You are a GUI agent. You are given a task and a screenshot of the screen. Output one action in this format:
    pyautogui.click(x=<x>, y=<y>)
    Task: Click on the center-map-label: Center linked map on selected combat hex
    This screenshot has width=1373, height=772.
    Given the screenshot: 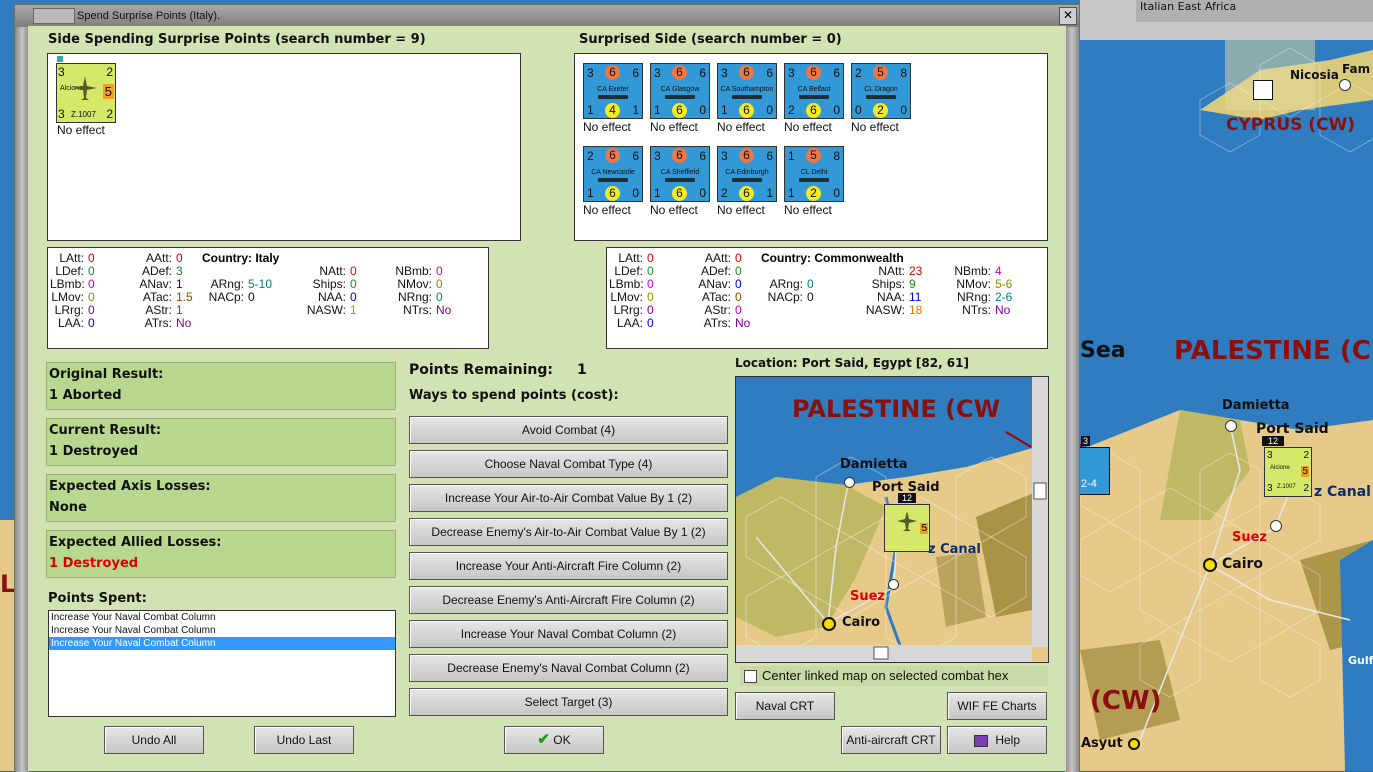 What is the action you would take?
    pyautogui.click(x=885, y=675)
    